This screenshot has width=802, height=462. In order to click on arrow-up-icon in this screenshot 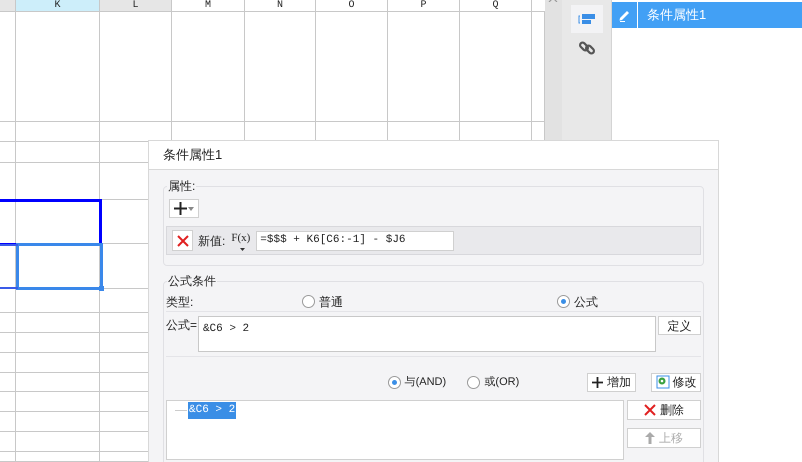, I will do `click(650, 438)`.